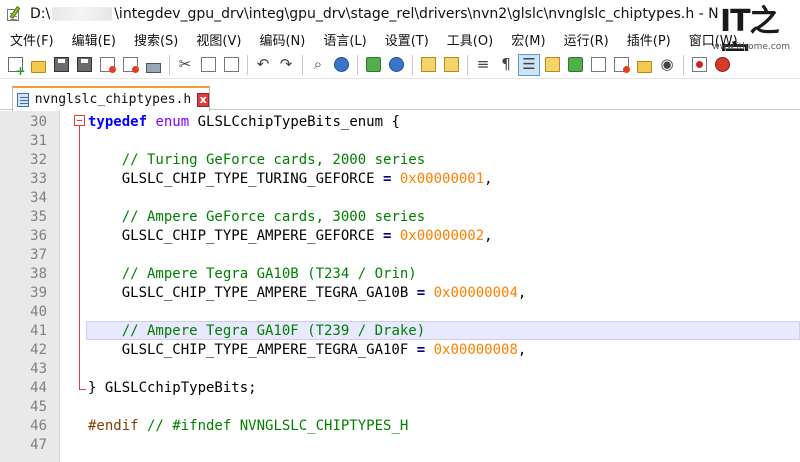  I want to click on code-comment: // #ifndef NVNGLSLC_CHIPTYPES_H, so click(273, 426).